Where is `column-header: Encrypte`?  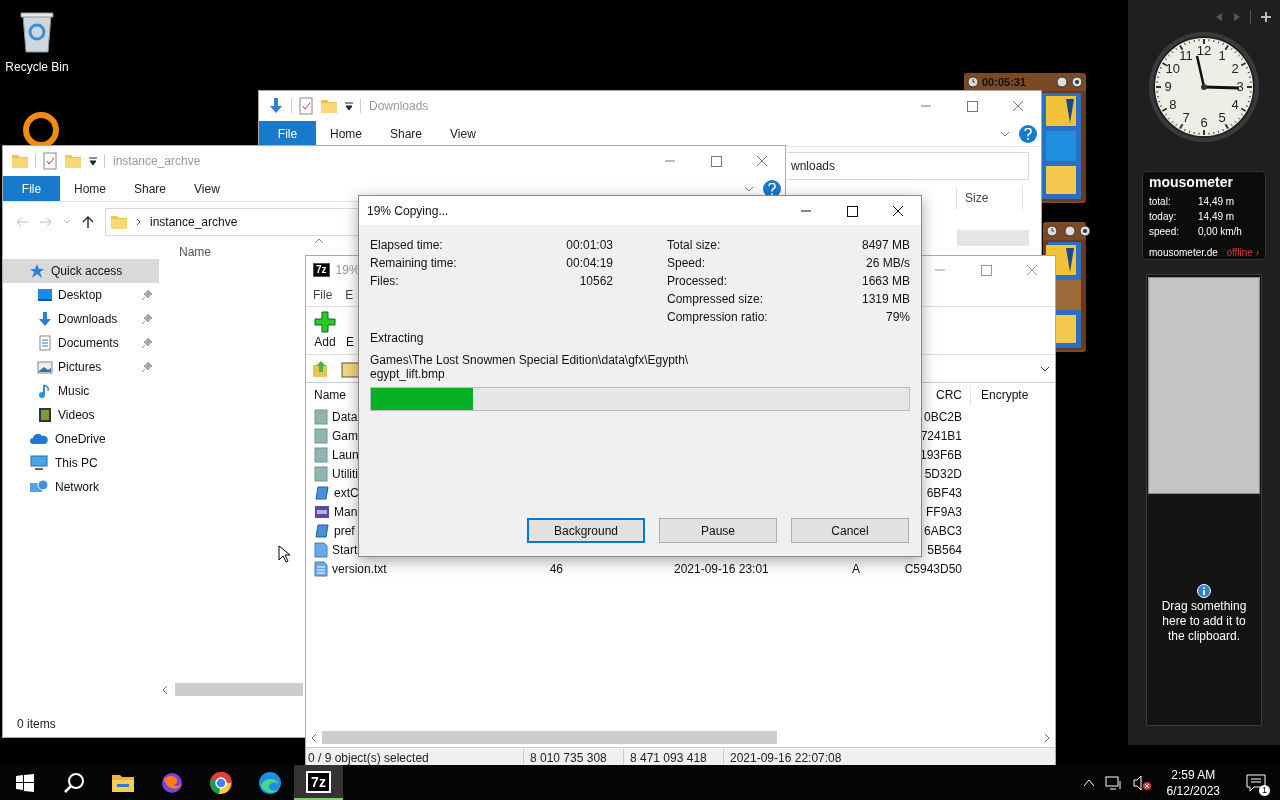
column-header: Encrypte is located at coordinates (1005, 395).